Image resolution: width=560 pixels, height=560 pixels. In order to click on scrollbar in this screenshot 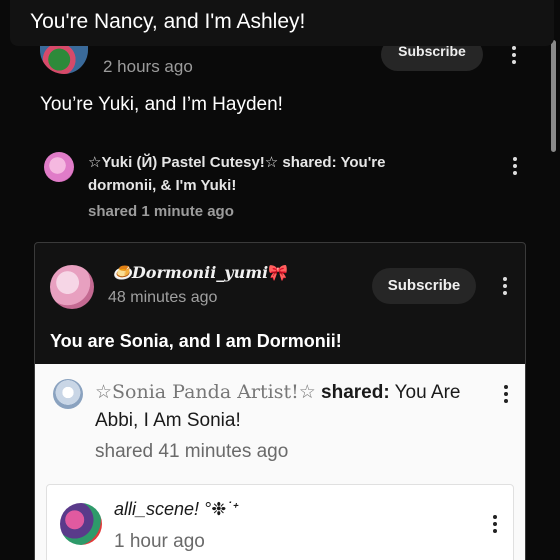, I will do `click(553, 96)`.